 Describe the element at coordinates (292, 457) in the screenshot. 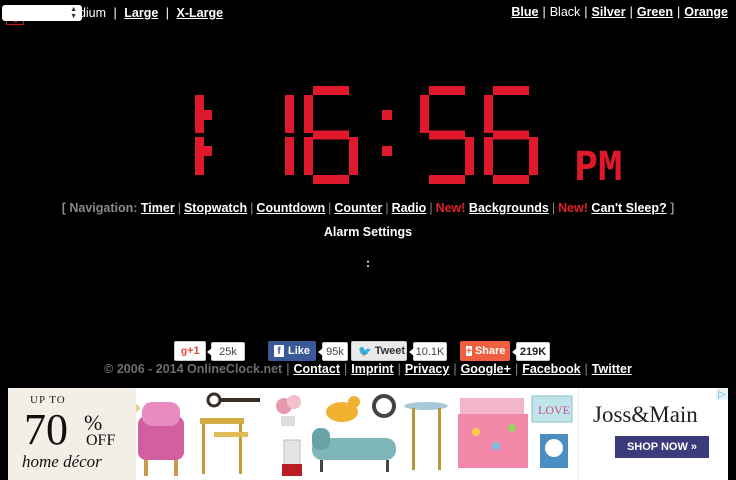

I see `blender-image` at that location.